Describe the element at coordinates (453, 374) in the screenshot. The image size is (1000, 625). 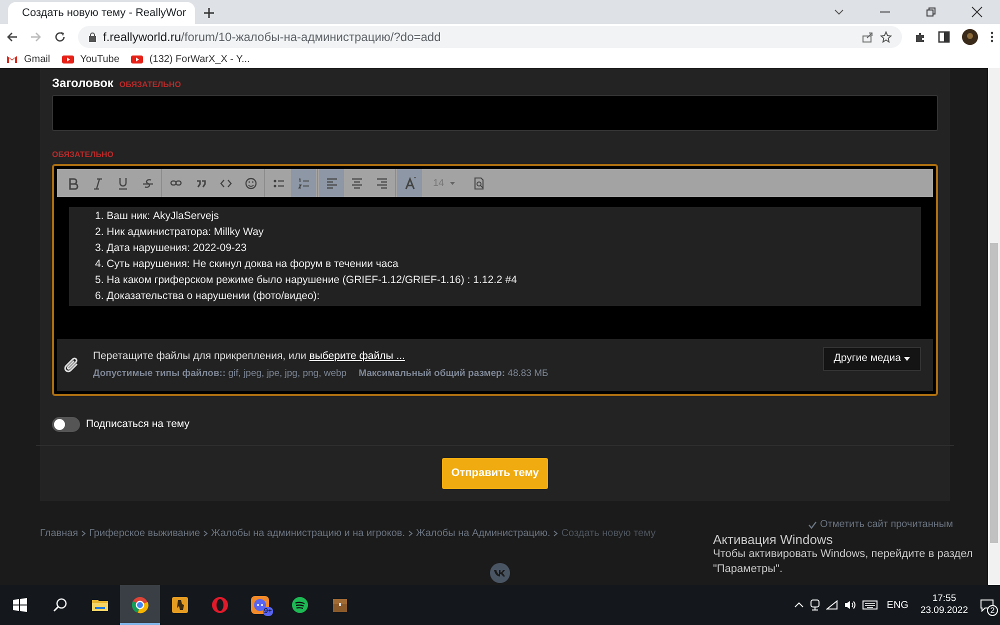
I see `max-size-text: Максимальный общий размер: 48.83 МБ` at that location.